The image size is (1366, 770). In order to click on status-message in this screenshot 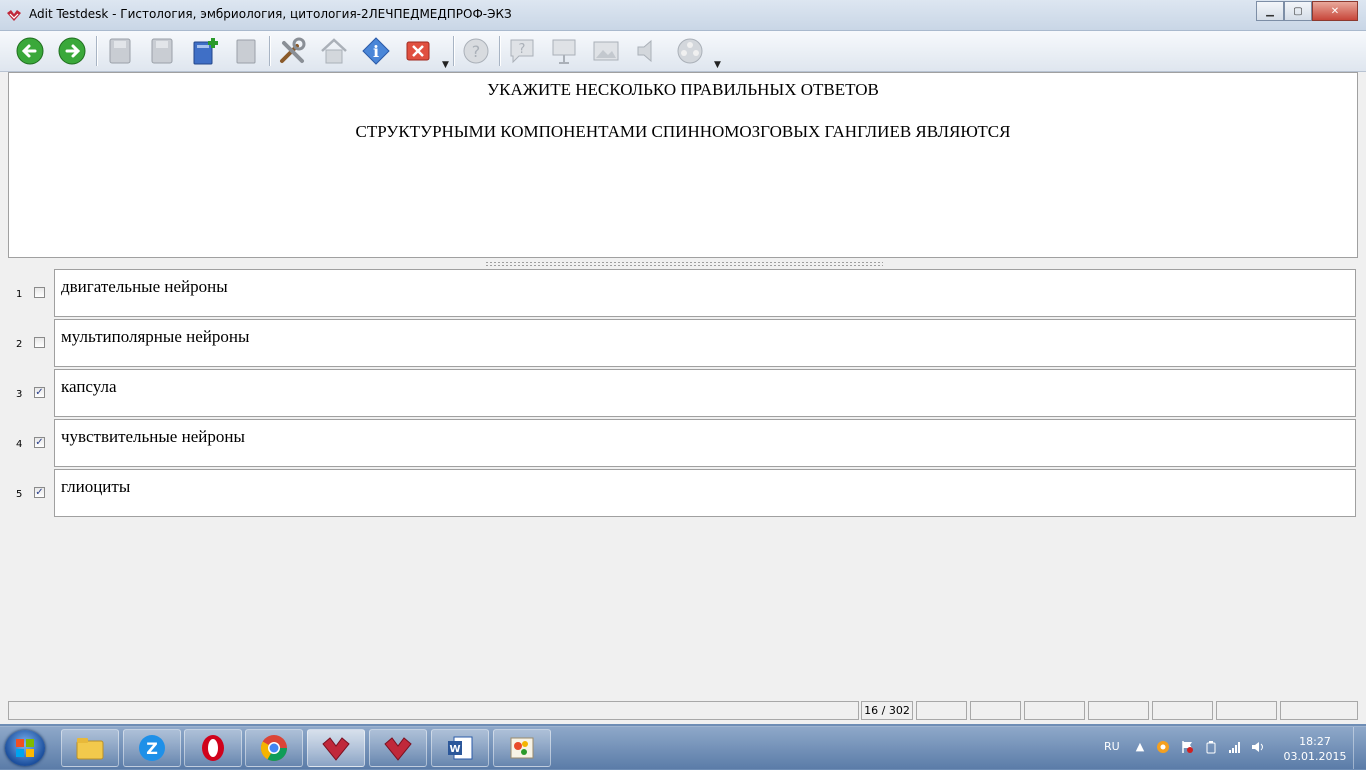, I will do `click(433, 710)`.